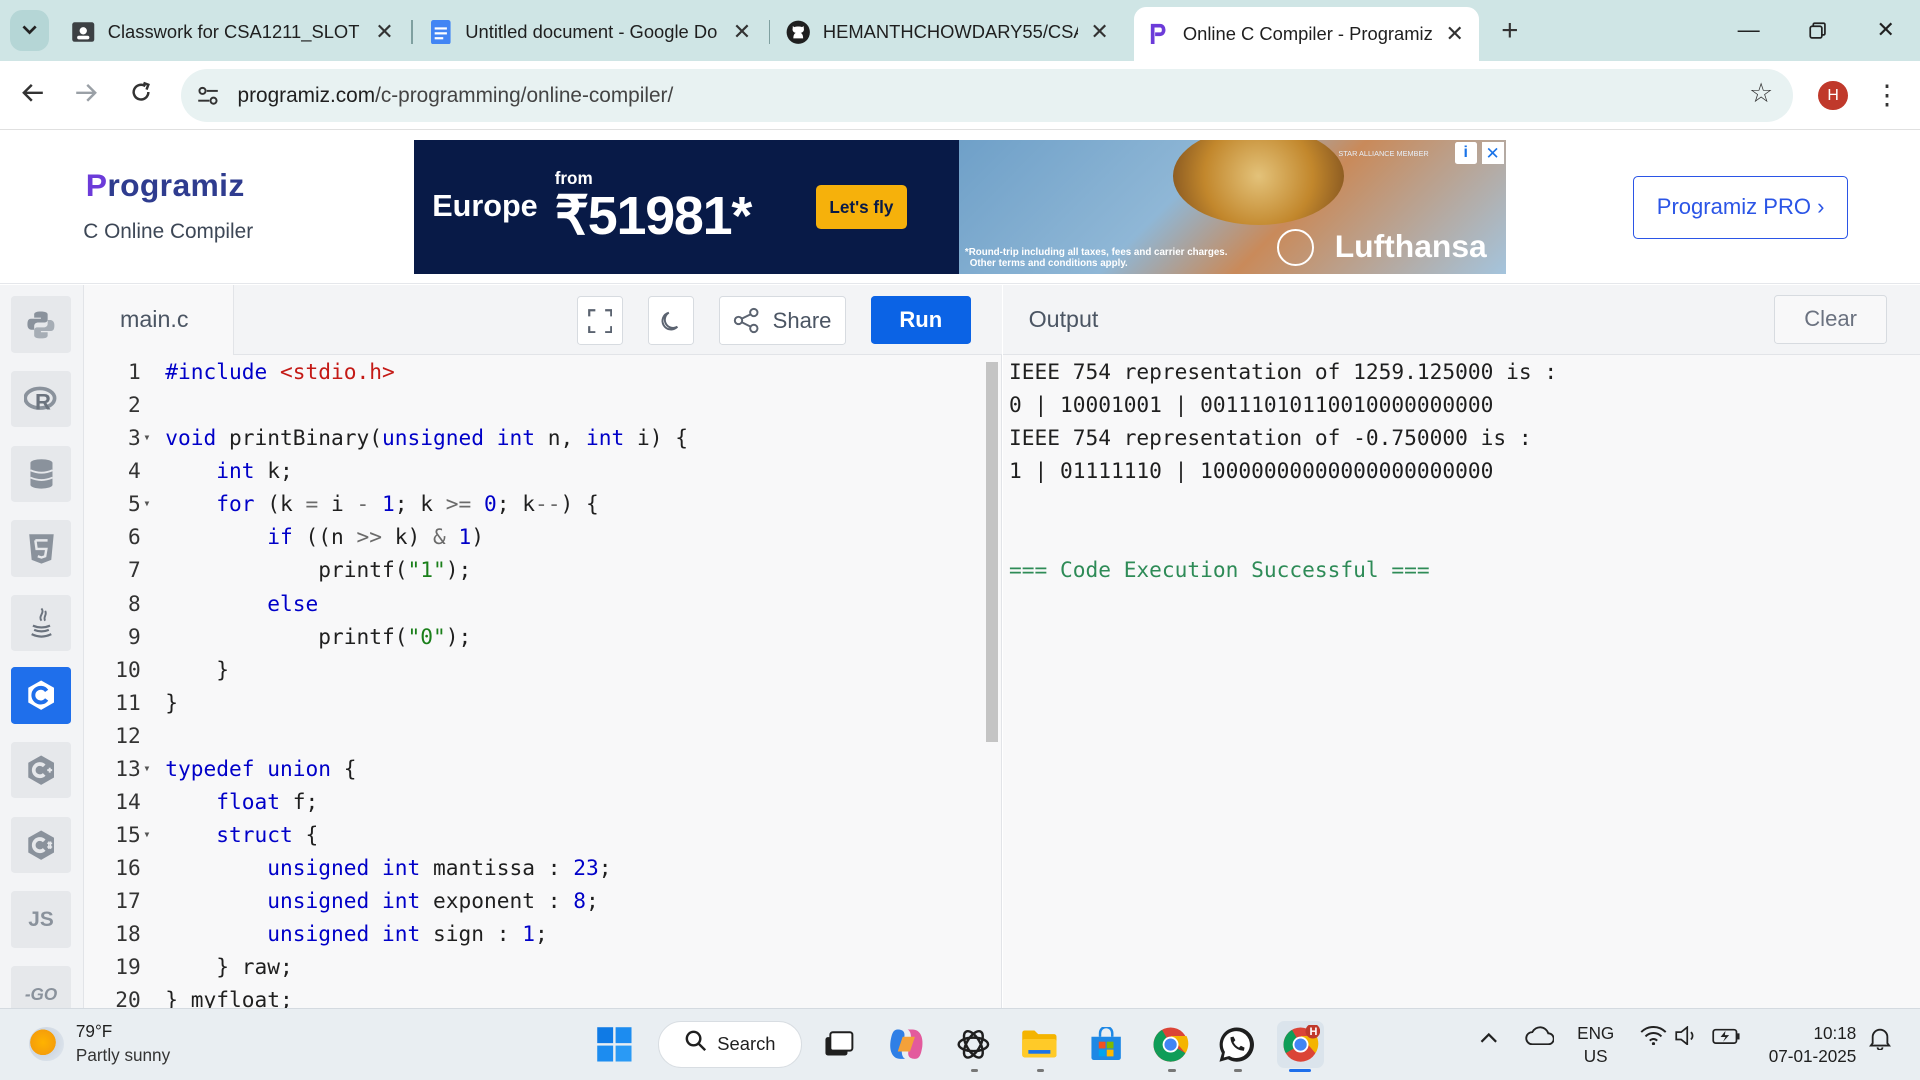 The height and width of the screenshot is (1080, 1920). Describe the element at coordinates (41, 695) in the screenshot. I see `lang-c` at that location.